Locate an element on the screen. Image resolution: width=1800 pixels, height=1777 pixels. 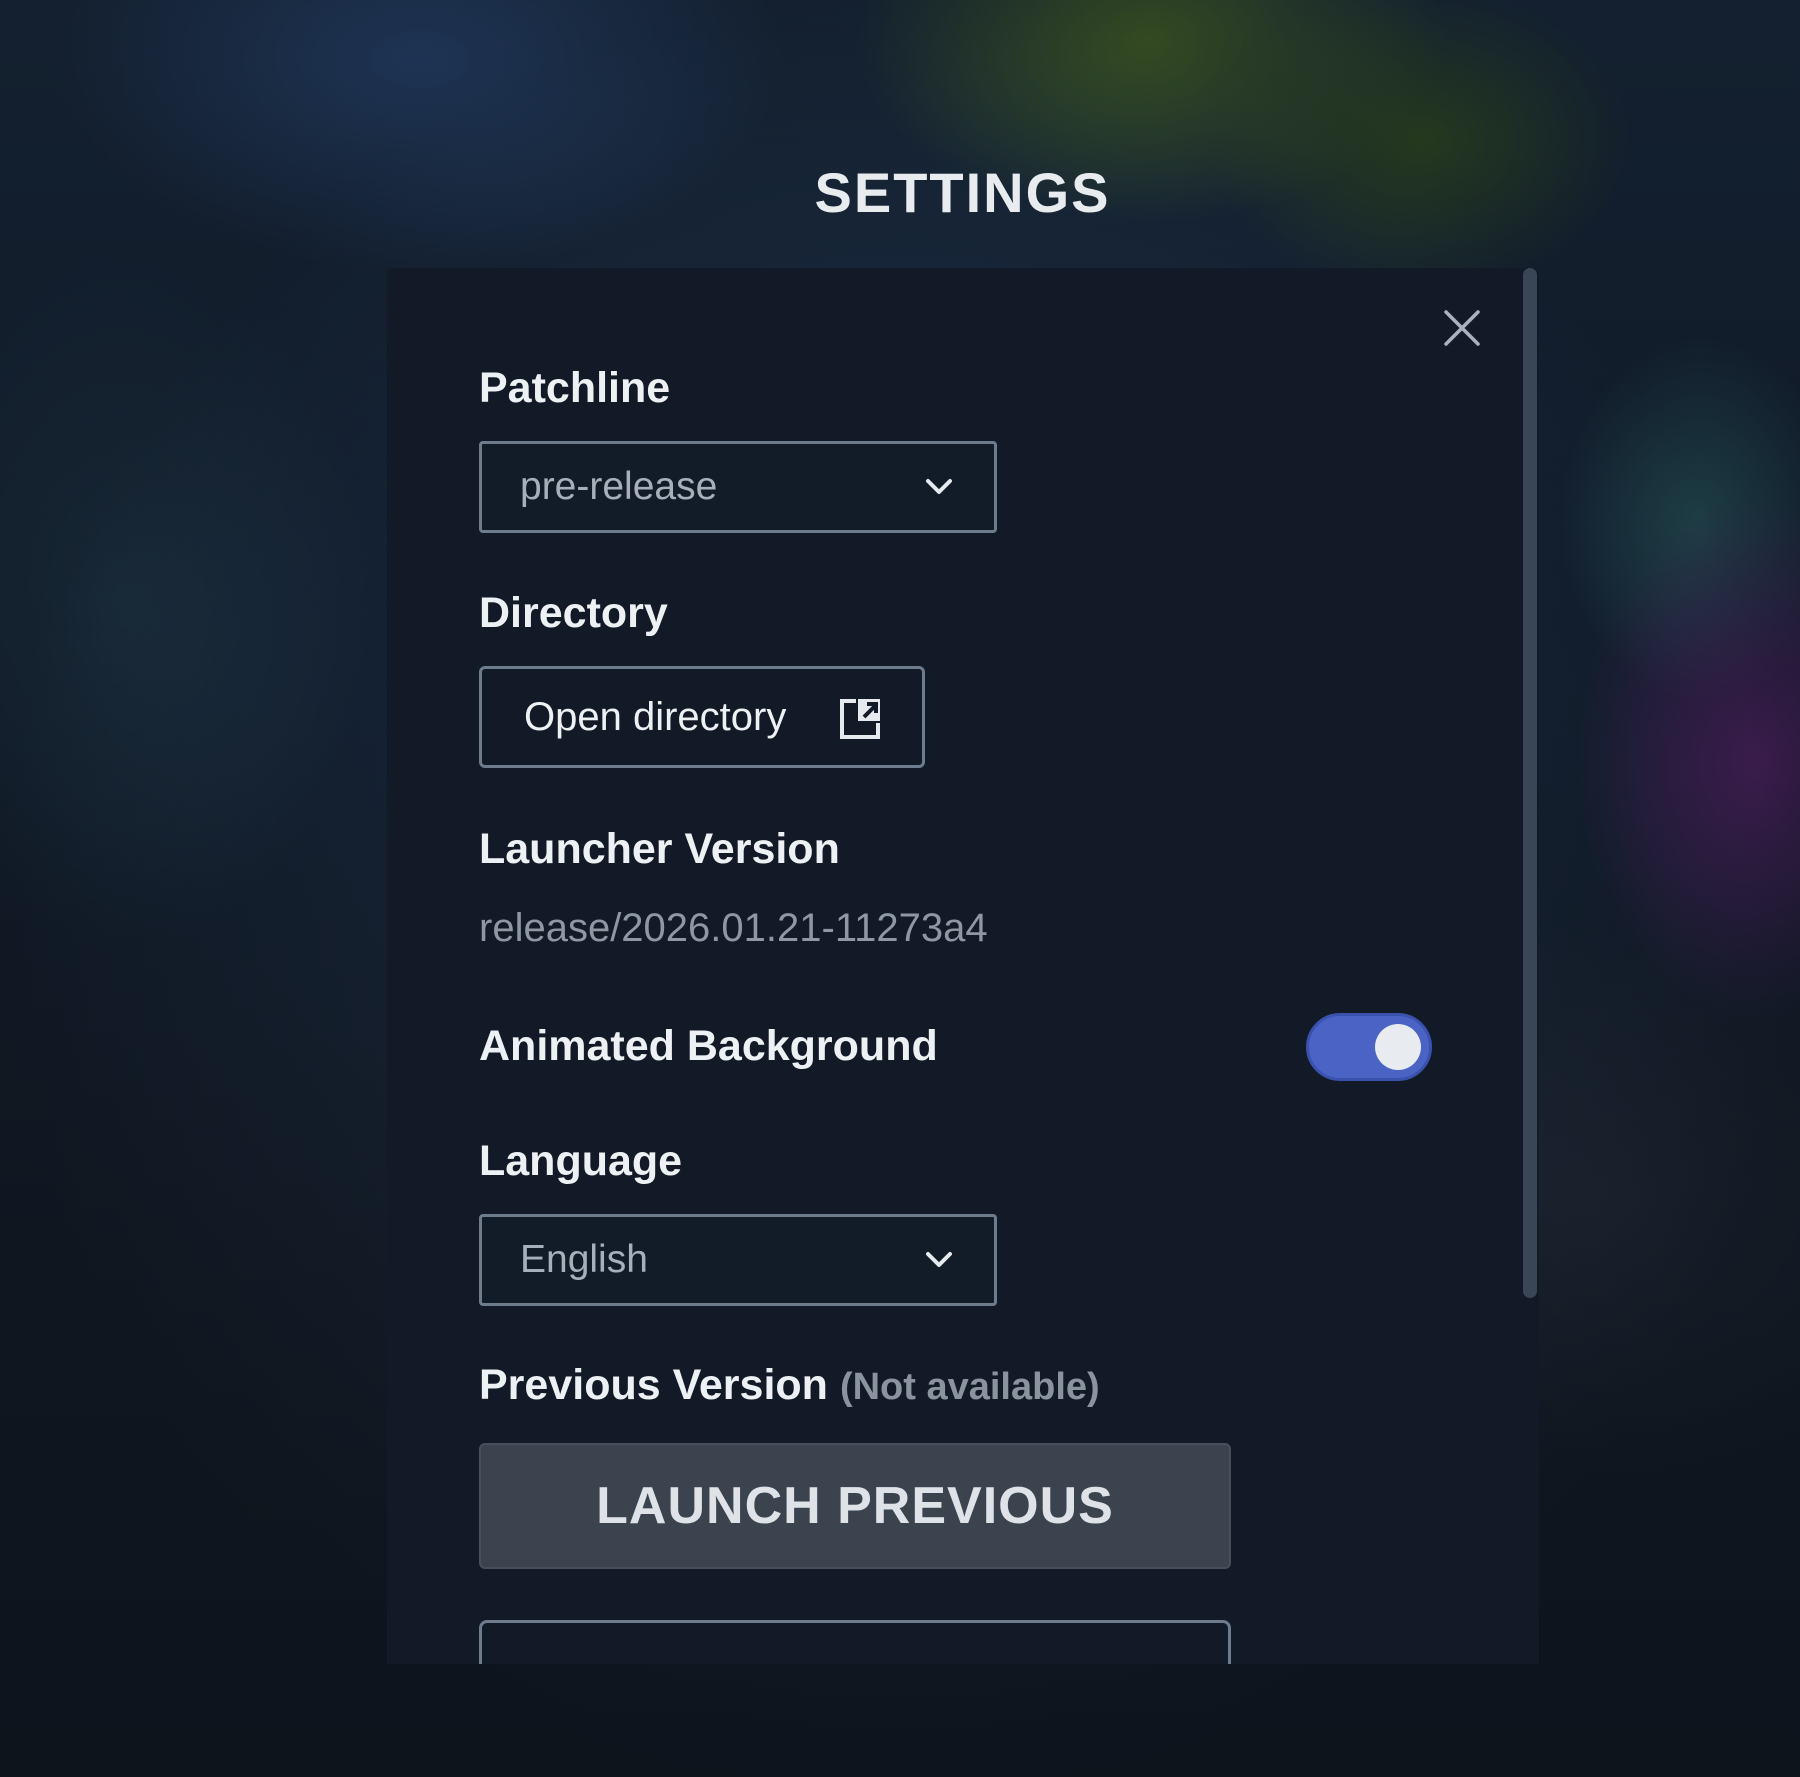
toggle-knob is located at coordinates (1398, 1047).